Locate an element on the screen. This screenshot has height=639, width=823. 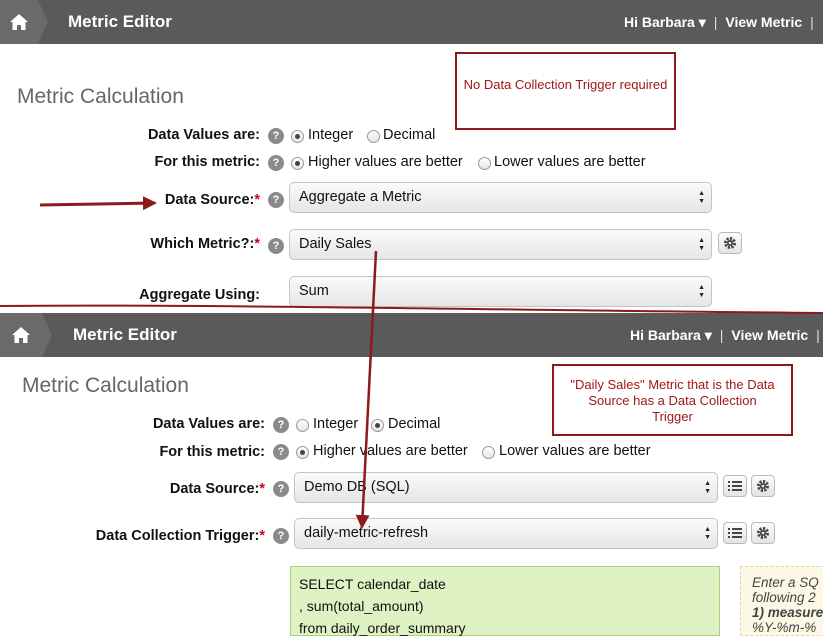
which-metric-label: Which Metric?:* is located at coordinates (205, 244).